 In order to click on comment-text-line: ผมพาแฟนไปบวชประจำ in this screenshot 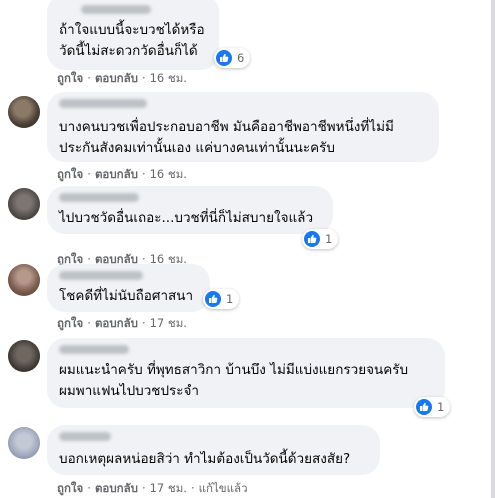, I will do `click(129, 391)`.